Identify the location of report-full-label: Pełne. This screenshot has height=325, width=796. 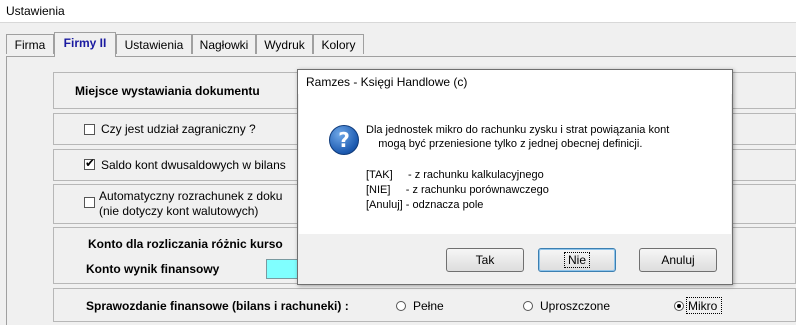
(428, 306).